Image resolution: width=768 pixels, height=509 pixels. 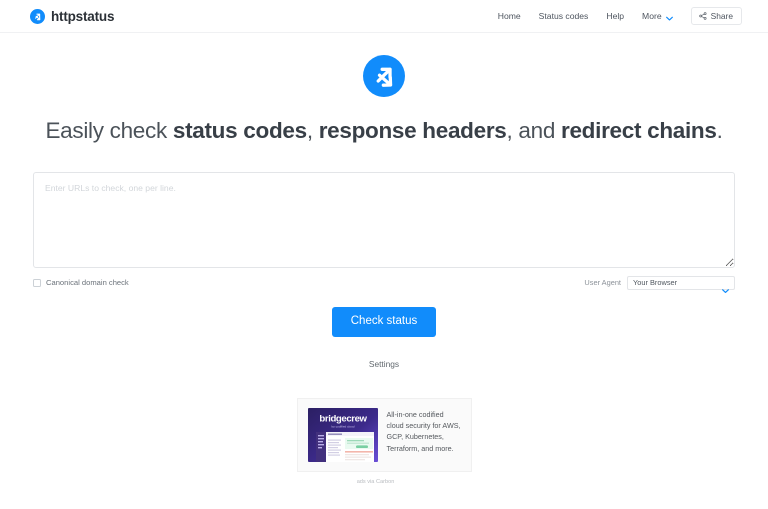 What do you see at coordinates (412, 130) in the screenshot?
I see `headline-bold-response-headers: response headers` at bounding box center [412, 130].